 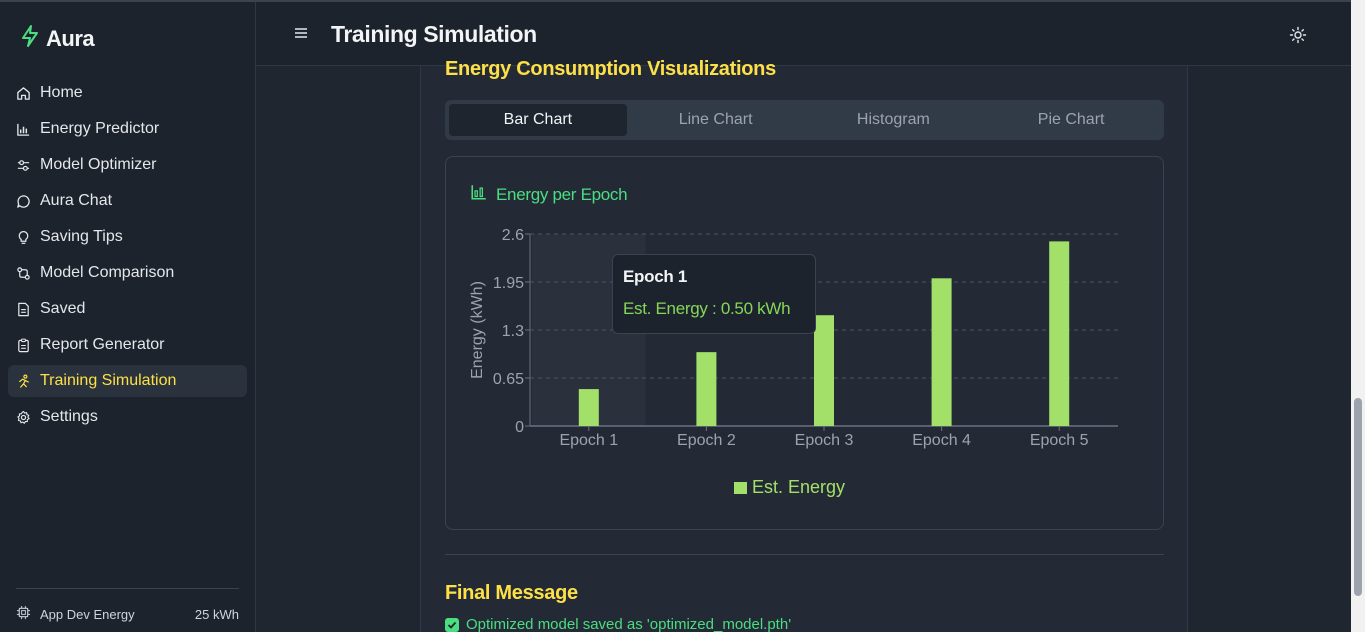 I want to click on sidebar-item-model-optimizer: Model Optimizer, so click(x=127, y=165).